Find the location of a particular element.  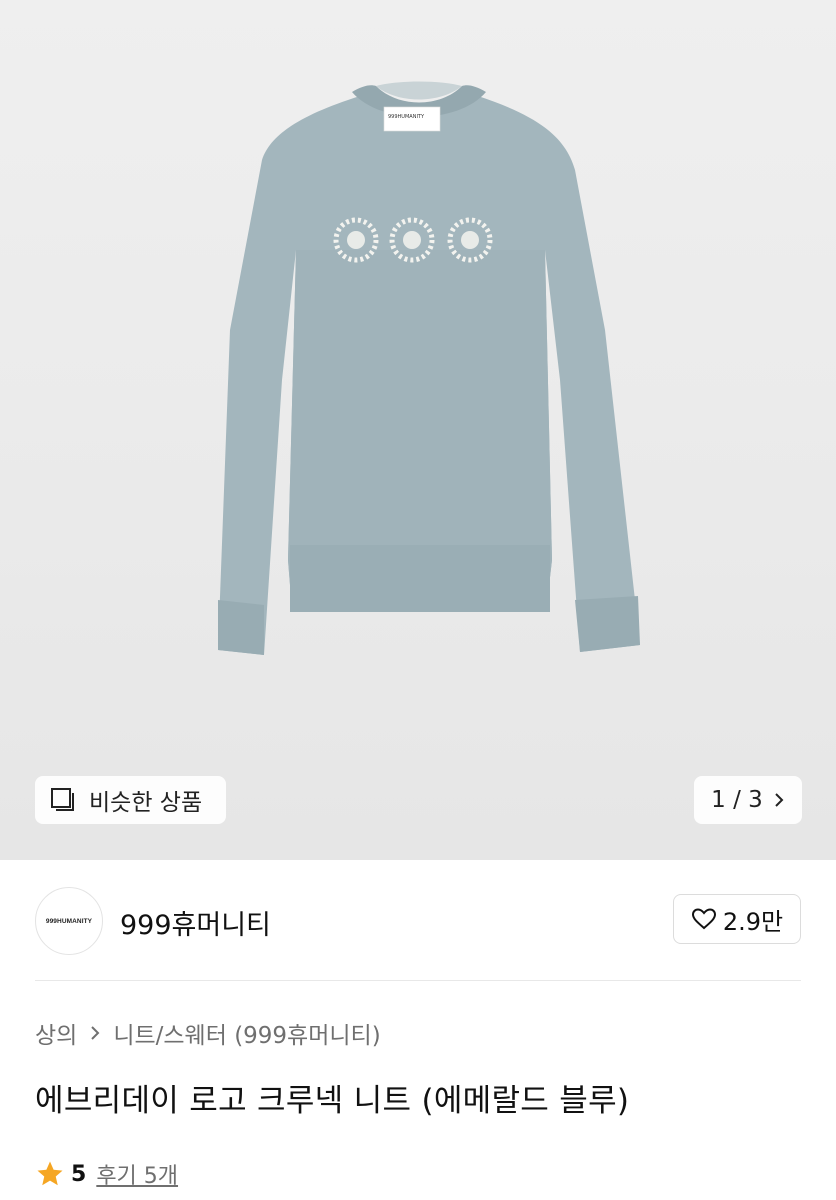

sweater-label-text: 999HUMANITY is located at coordinates (406, 117).